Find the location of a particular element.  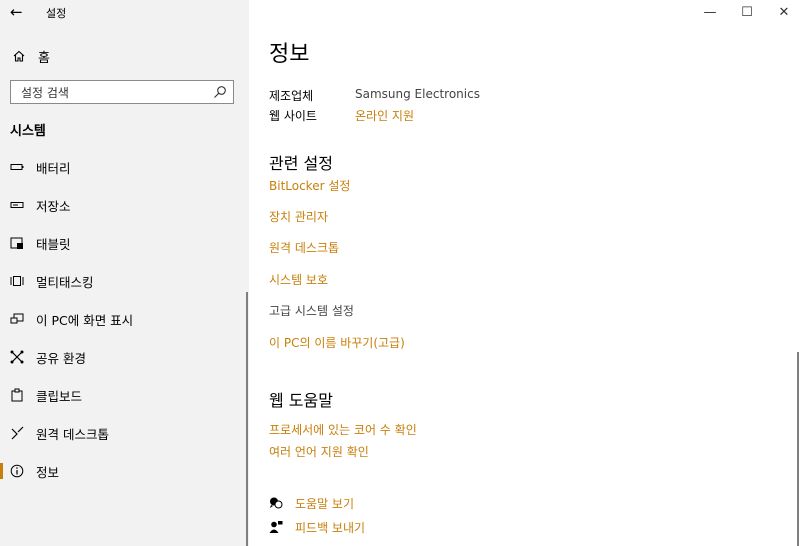

website-label: 웹 사이트 is located at coordinates (293, 116).